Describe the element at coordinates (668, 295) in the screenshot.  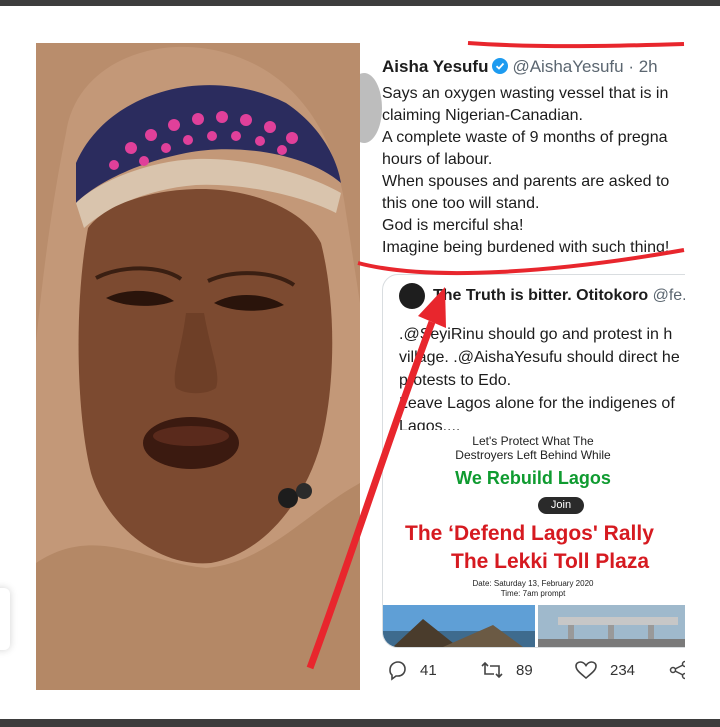
I see `quoted-handle: @fe..` at that location.